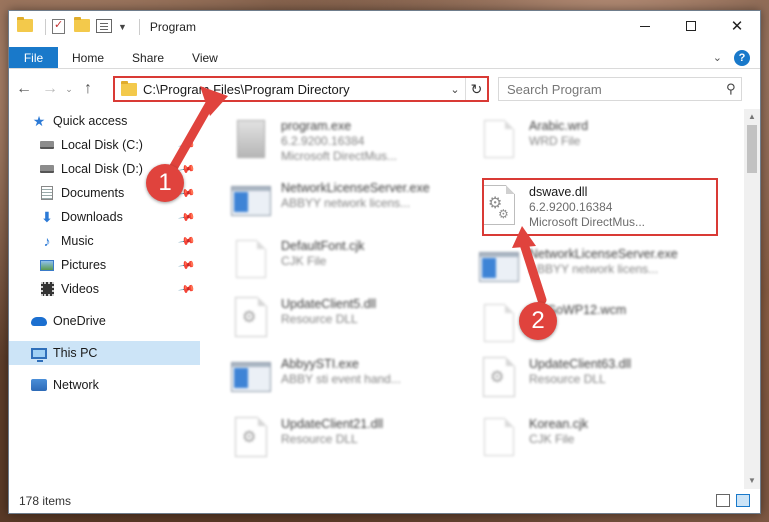  Describe the element at coordinates (84, 265) in the screenshot. I see `sidebar-item-label: Pictures` at that location.